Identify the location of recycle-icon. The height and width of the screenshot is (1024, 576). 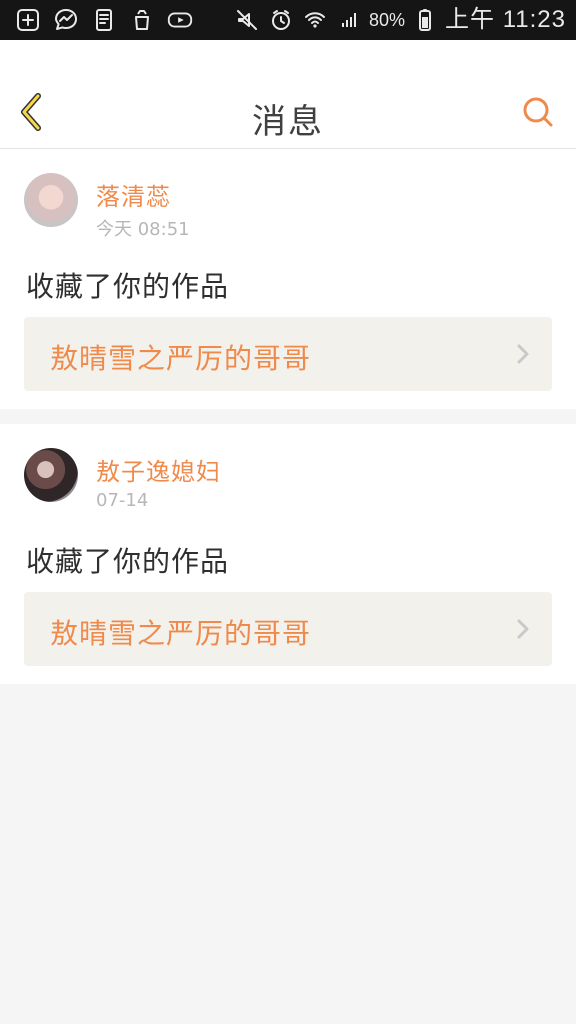
(142, 20).